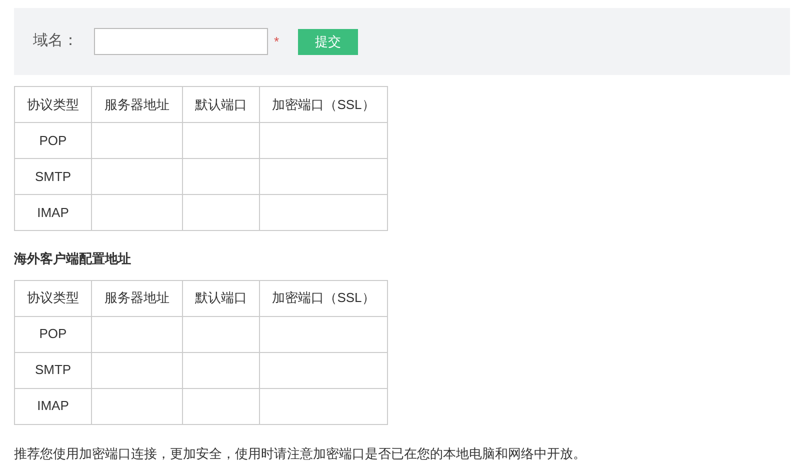 The height and width of the screenshot is (472, 798). I want to click on domain-input-field, so click(181, 41).